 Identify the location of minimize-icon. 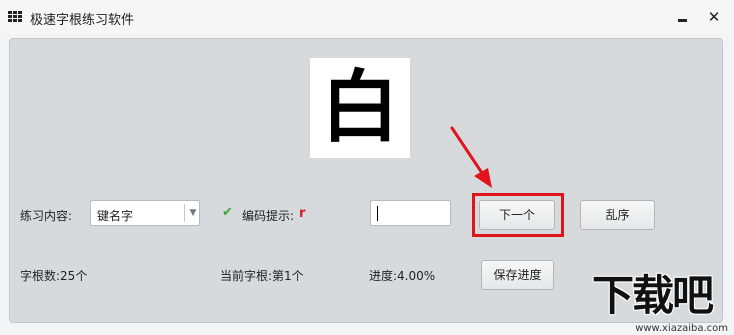
(683, 17).